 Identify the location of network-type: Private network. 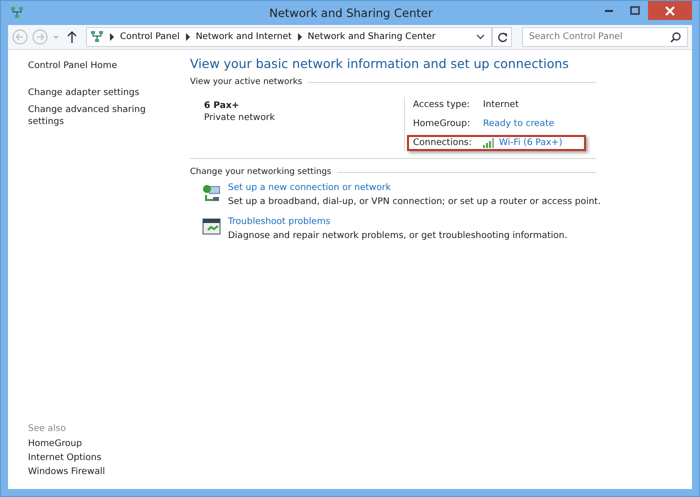
(240, 118).